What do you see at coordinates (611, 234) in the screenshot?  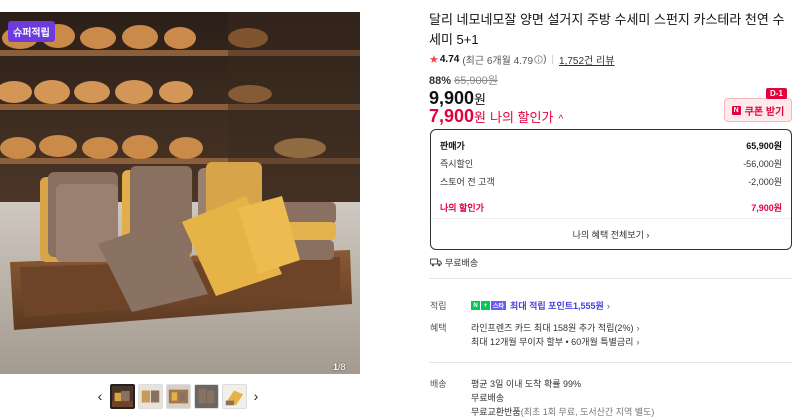 I see `view-all-benefits-link: 나의 혜택 전체보기 ›` at bounding box center [611, 234].